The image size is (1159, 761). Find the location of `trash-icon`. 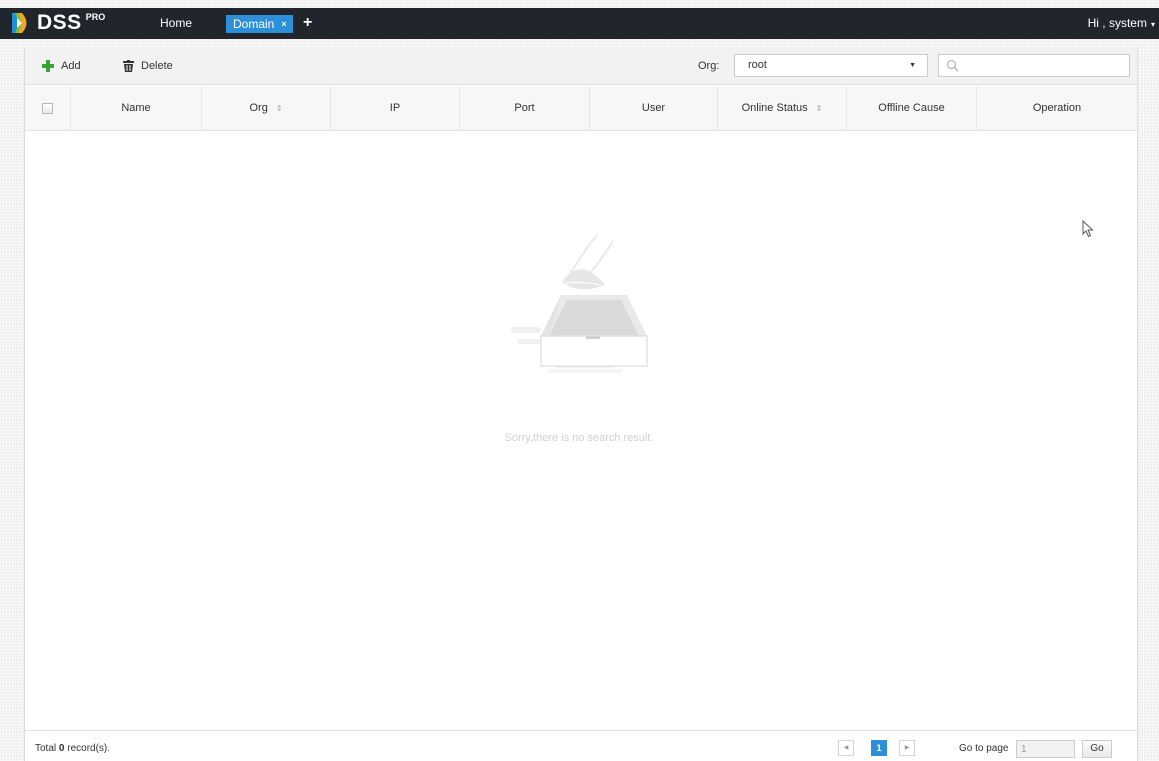

trash-icon is located at coordinates (128, 66).